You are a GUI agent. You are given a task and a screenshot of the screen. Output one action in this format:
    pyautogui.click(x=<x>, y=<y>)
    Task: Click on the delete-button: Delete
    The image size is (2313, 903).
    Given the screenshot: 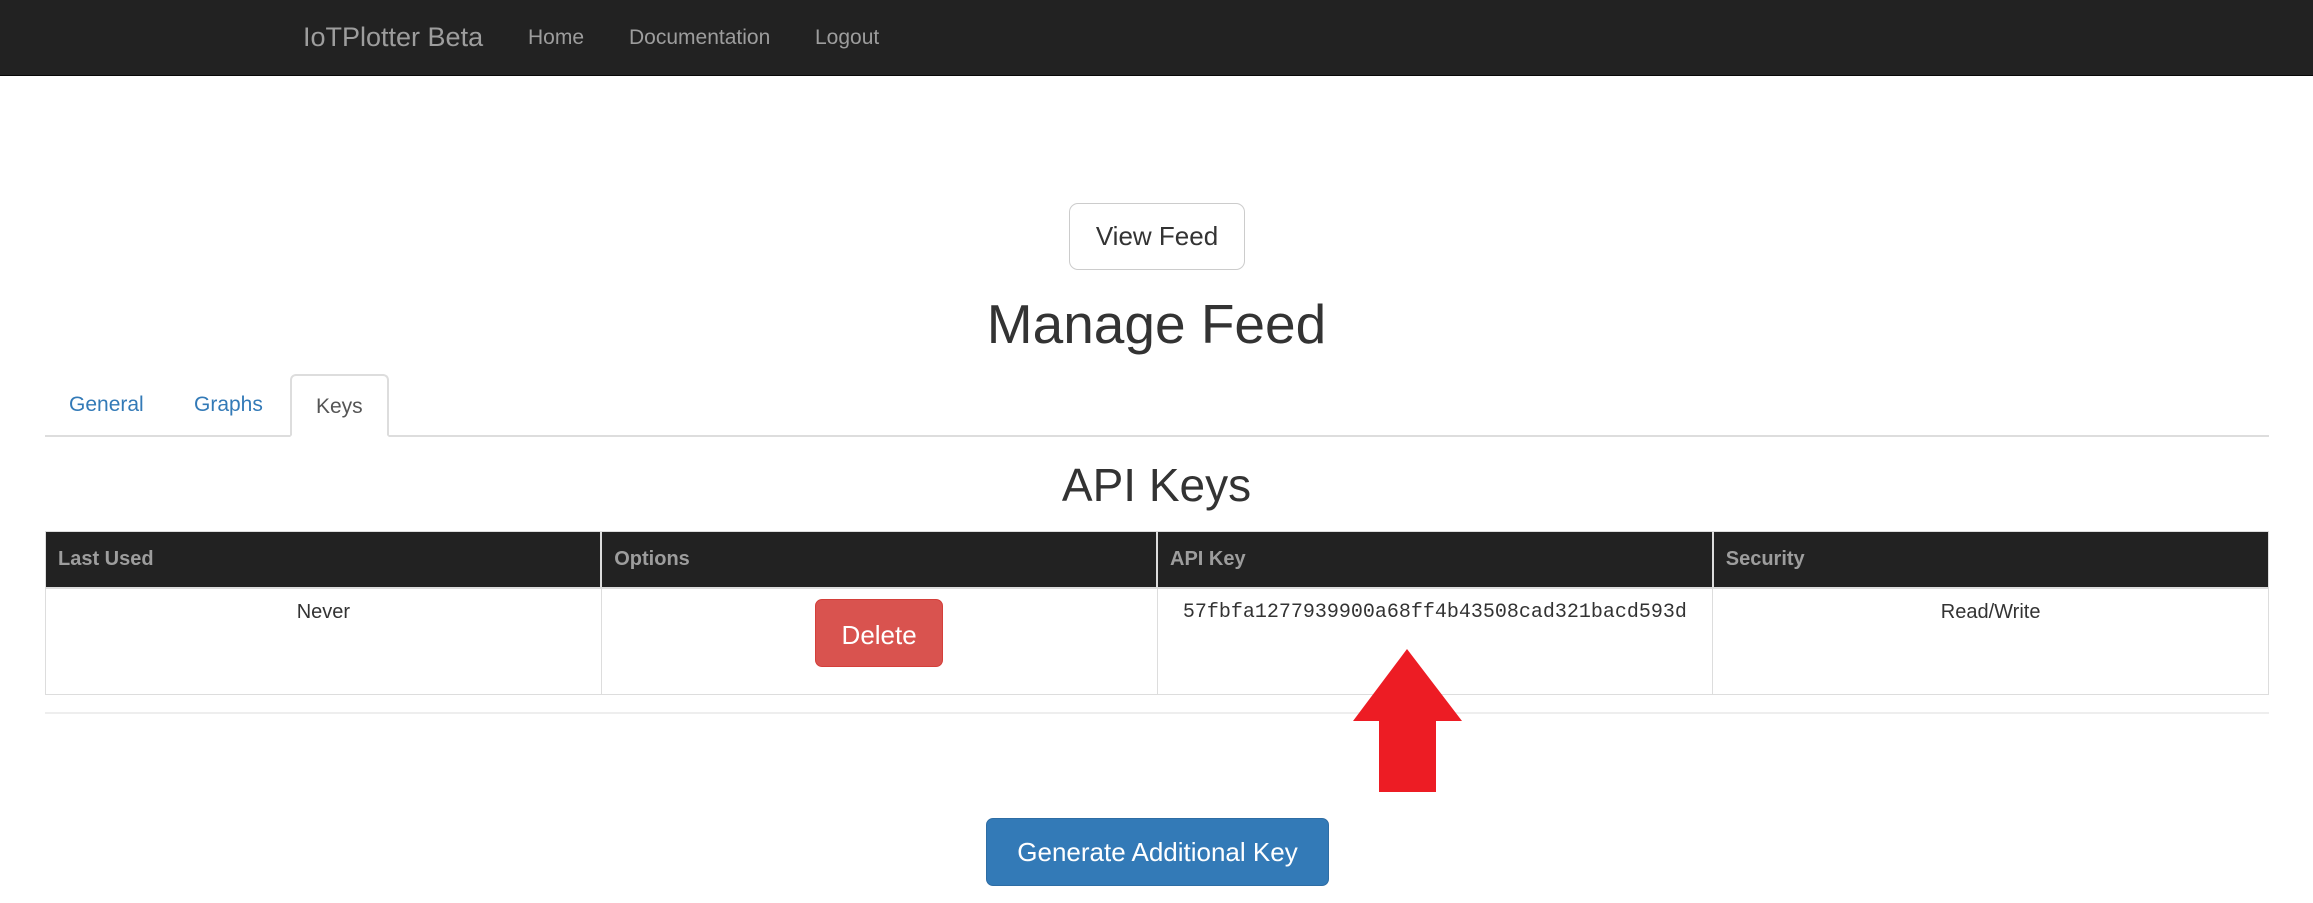 What is the action you would take?
    pyautogui.click(x=879, y=633)
    